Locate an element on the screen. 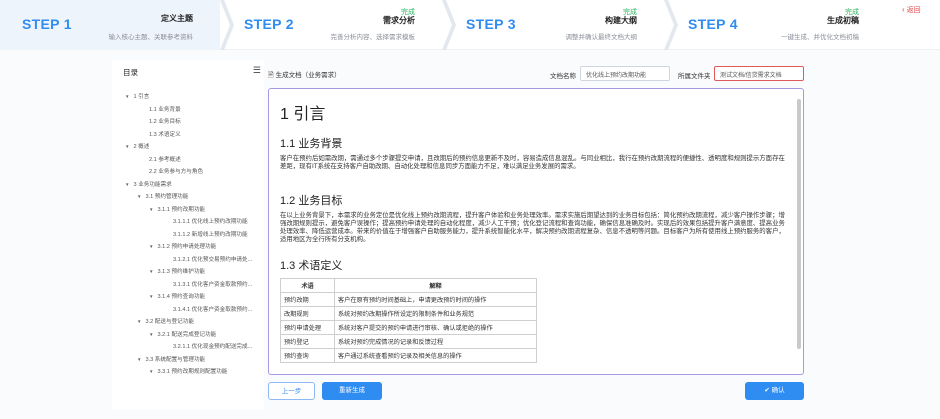 This screenshot has height=419, width=940. folder-label: 所属文件夹 is located at coordinates (694, 76).